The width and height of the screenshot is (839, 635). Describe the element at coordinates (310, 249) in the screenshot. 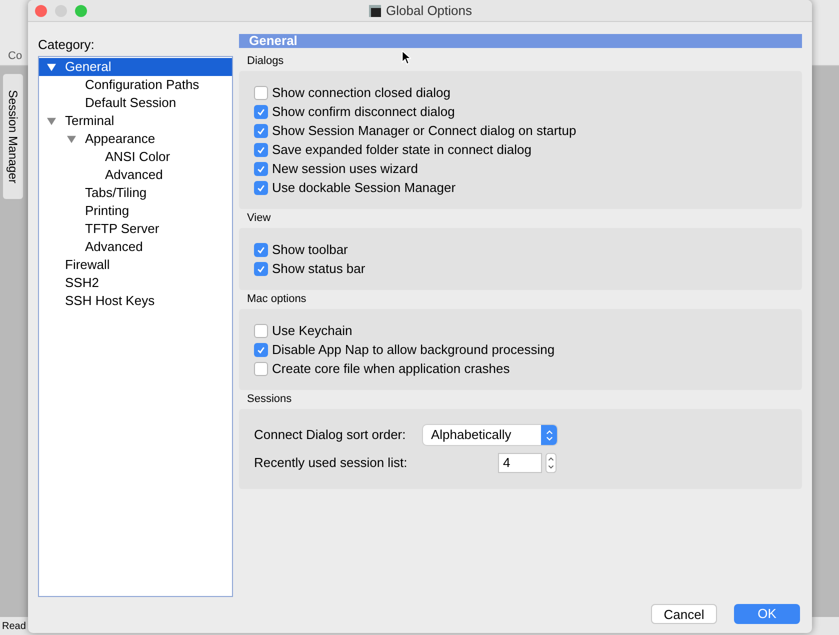

I see `checkbox-label: Show toolbar` at that location.